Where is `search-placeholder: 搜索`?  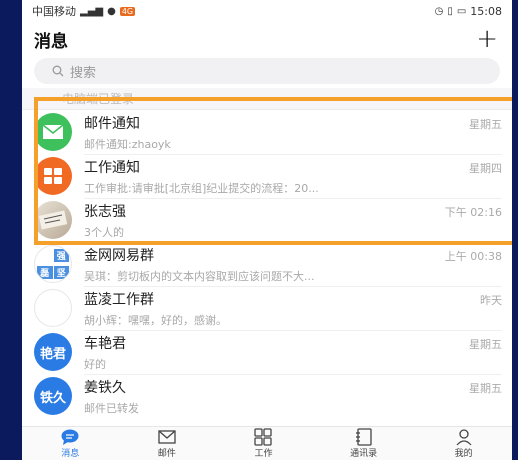
search-placeholder: 搜索 is located at coordinates (83, 73).